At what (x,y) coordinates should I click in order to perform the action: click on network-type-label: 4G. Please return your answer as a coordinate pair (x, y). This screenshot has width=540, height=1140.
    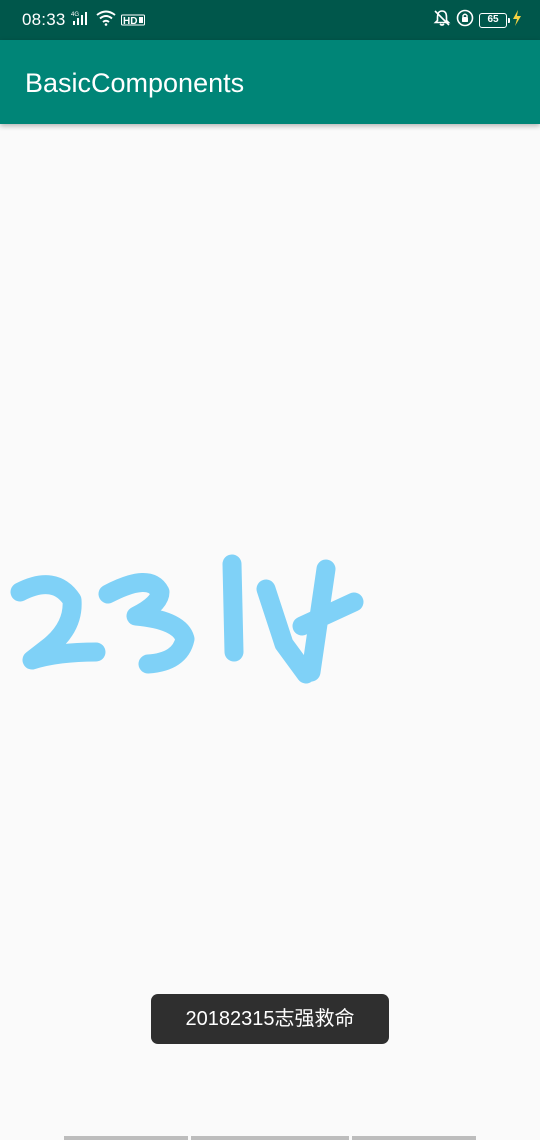
    Looking at the image, I should click on (75, 15).